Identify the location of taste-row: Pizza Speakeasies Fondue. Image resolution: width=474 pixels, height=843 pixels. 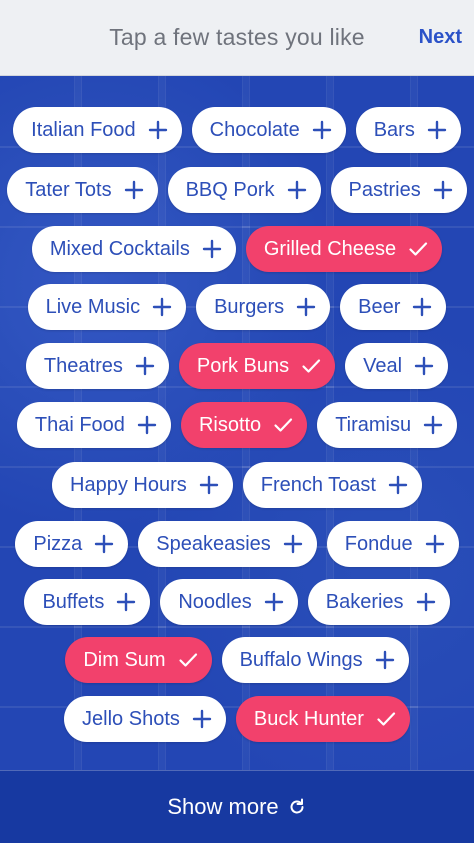
(237, 544).